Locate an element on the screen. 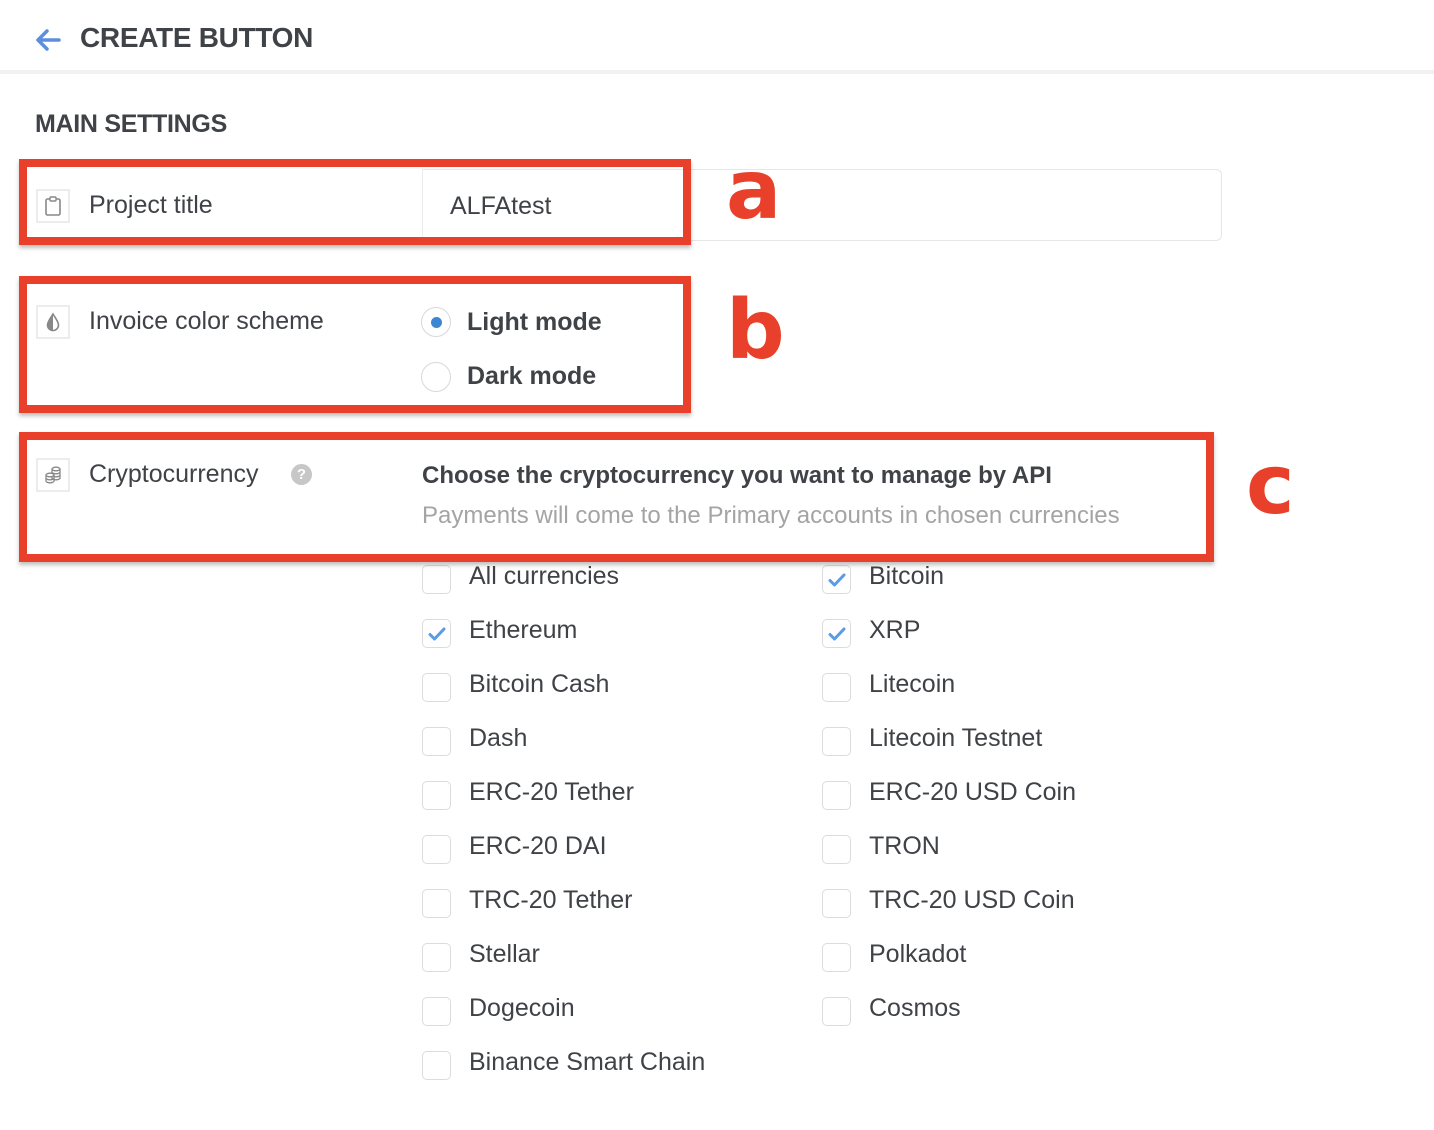  light-mode-radio is located at coordinates (436, 322).